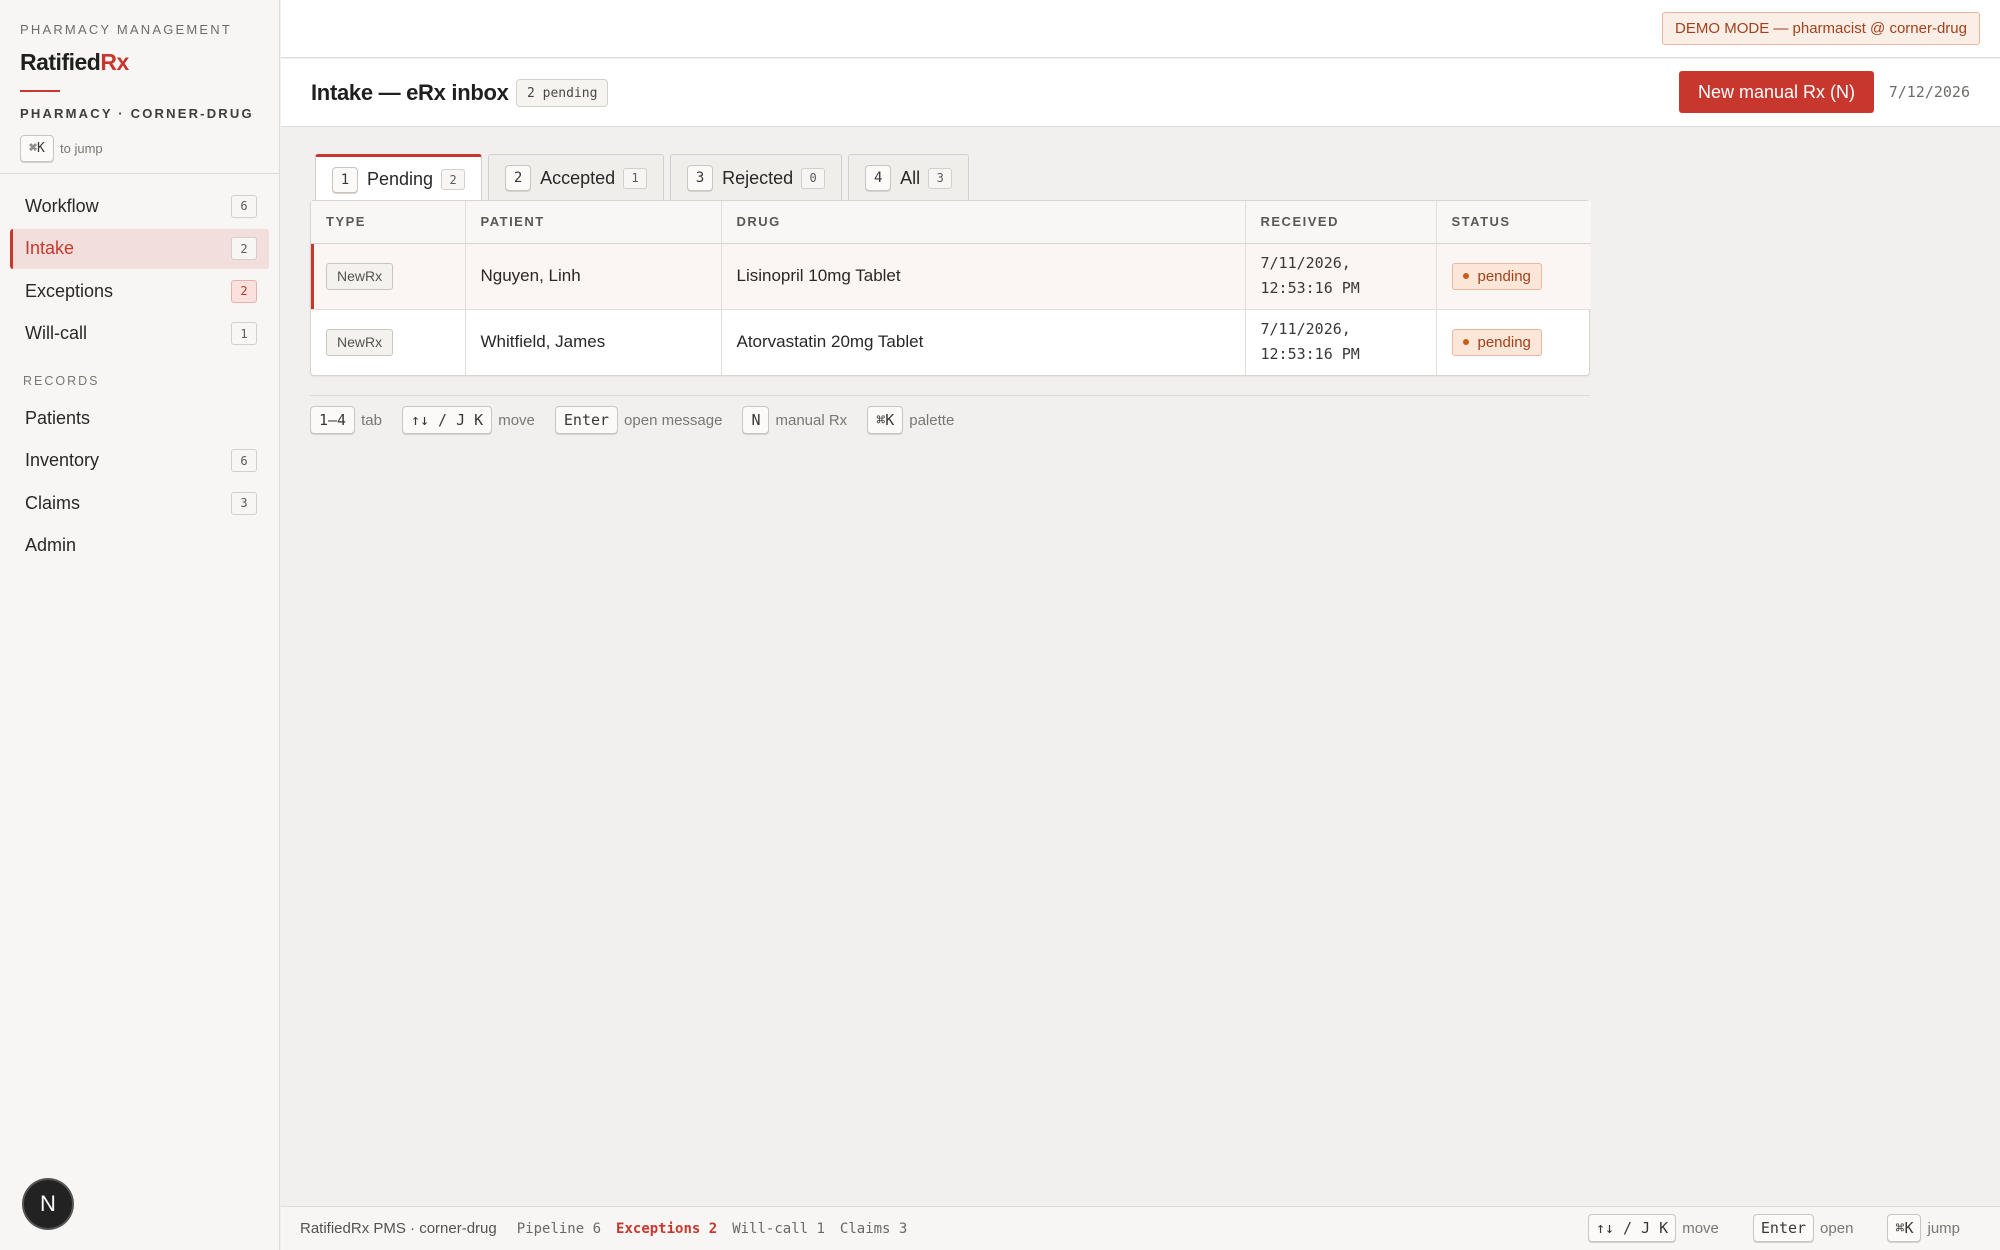 This screenshot has height=1250, width=2000. I want to click on hint-label: palette, so click(932, 420).